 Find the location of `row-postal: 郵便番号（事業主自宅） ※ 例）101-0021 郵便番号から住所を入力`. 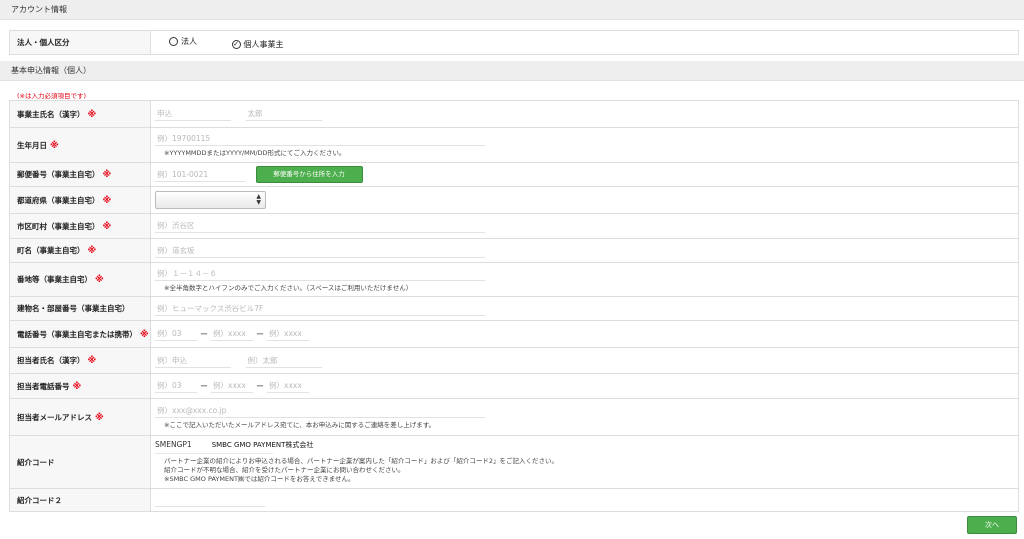

row-postal: 郵便番号（事業主自宅） ※ 例）101-0021 郵便番号から住所を入力 is located at coordinates (514, 174).